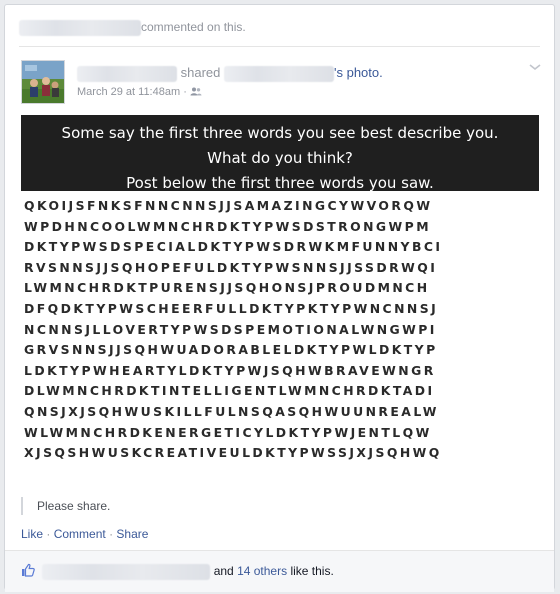 This screenshot has width=560, height=594. I want to click on others-link: 14 others, so click(262, 571).